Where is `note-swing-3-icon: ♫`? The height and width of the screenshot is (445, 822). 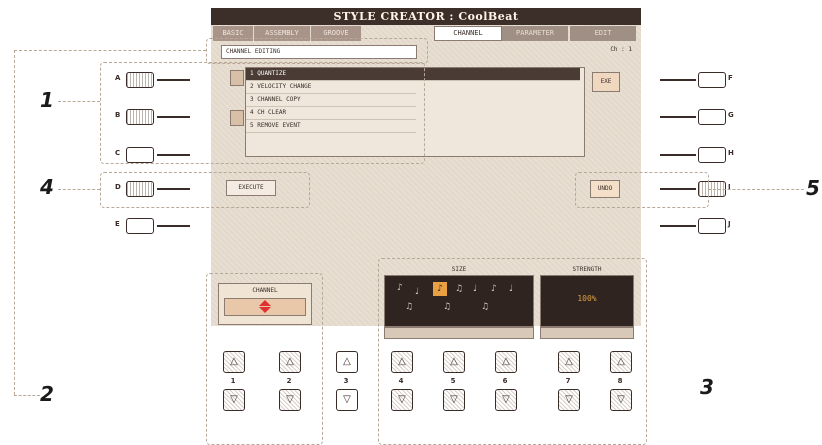
note-swing-3-icon: ♫ is located at coordinates (485, 307).